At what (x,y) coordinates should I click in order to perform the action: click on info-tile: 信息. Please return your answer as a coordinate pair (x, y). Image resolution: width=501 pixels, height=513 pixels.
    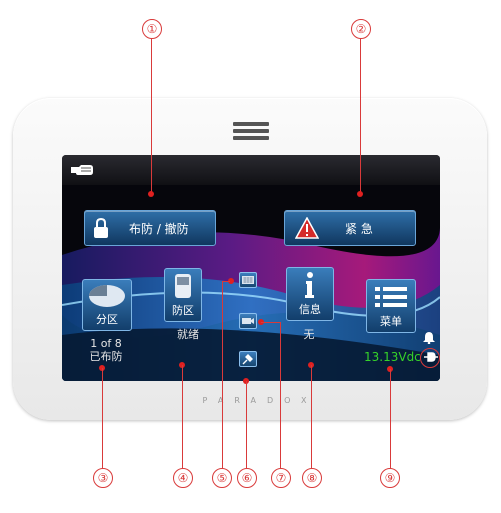
    Looking at the image, I should click on (310, 294).